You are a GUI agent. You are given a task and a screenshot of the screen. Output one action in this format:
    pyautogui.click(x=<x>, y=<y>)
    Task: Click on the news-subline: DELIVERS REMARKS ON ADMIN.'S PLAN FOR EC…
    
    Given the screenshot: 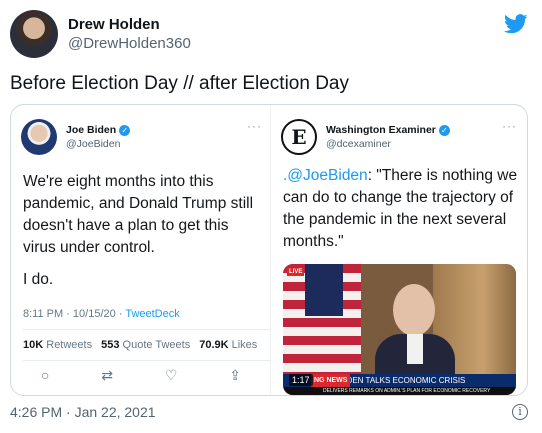 What is the action you would take?
    pyautogui.click(x=399, y=391)
    